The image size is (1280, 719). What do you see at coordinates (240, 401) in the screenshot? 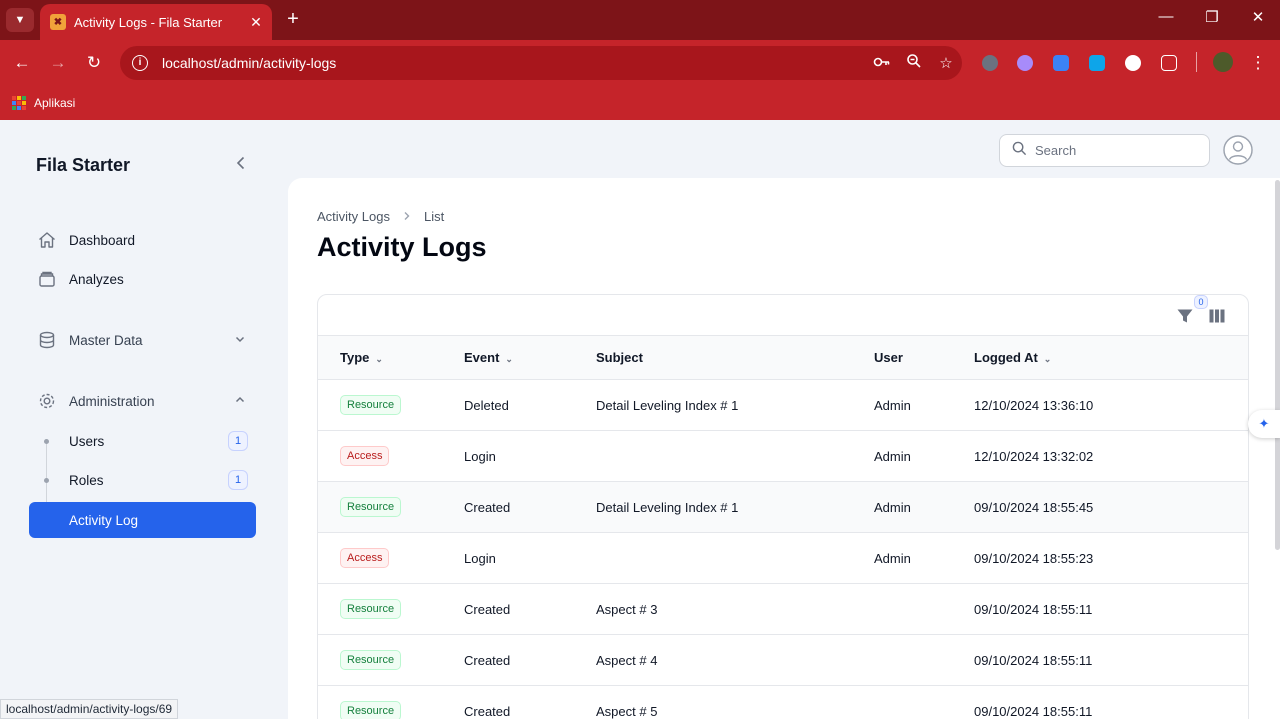
I see `chevron-up-icon` at bounding box center [240, 401].